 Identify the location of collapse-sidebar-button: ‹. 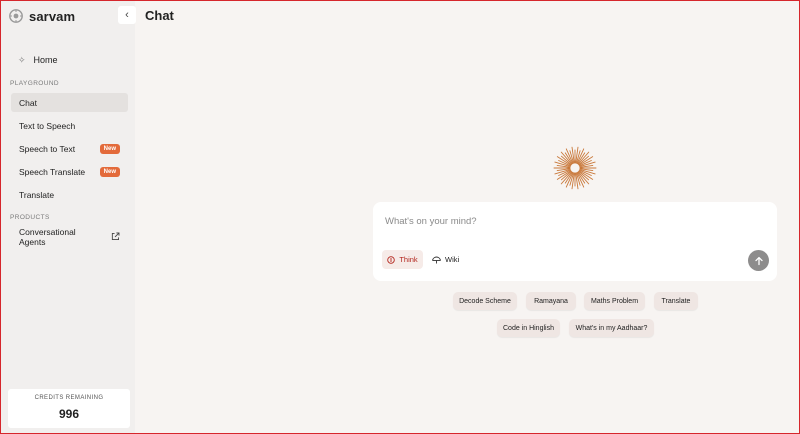
(127, 15).